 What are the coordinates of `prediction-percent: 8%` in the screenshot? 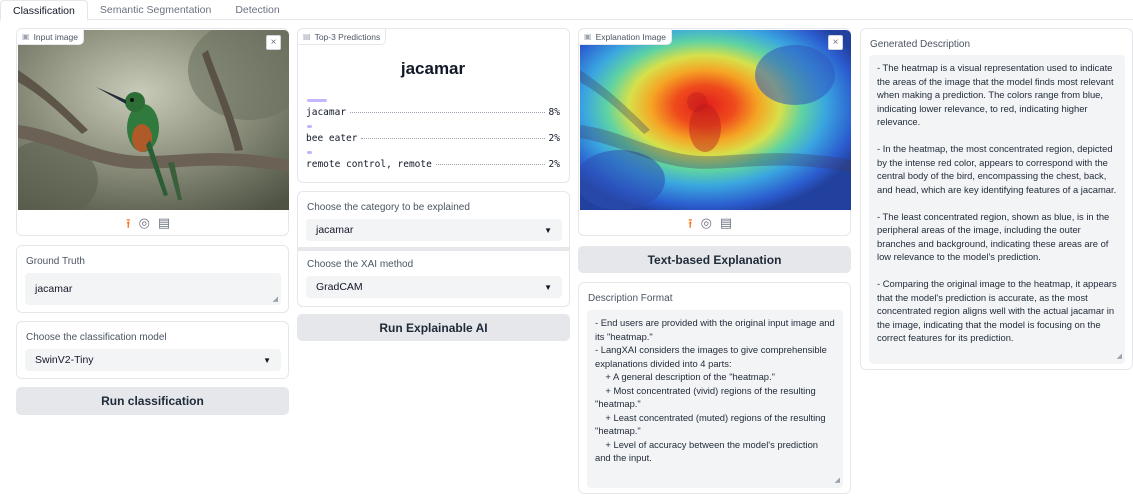 It's located at (554, 112).